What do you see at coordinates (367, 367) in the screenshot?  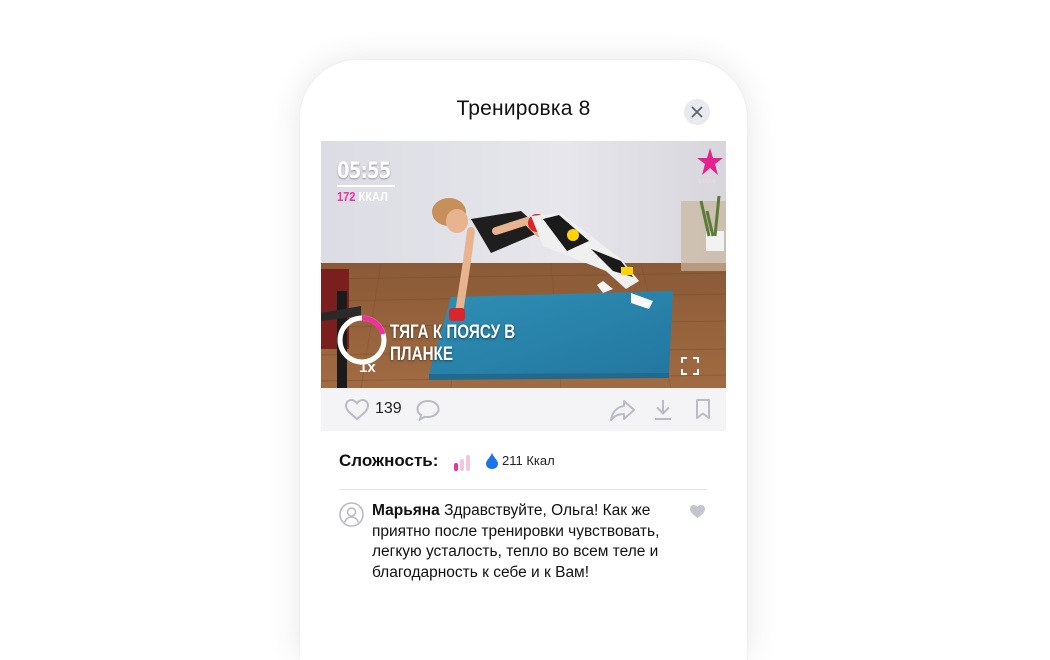 I see `playback-speed-button: 1x` at bounding box center [367, 367].